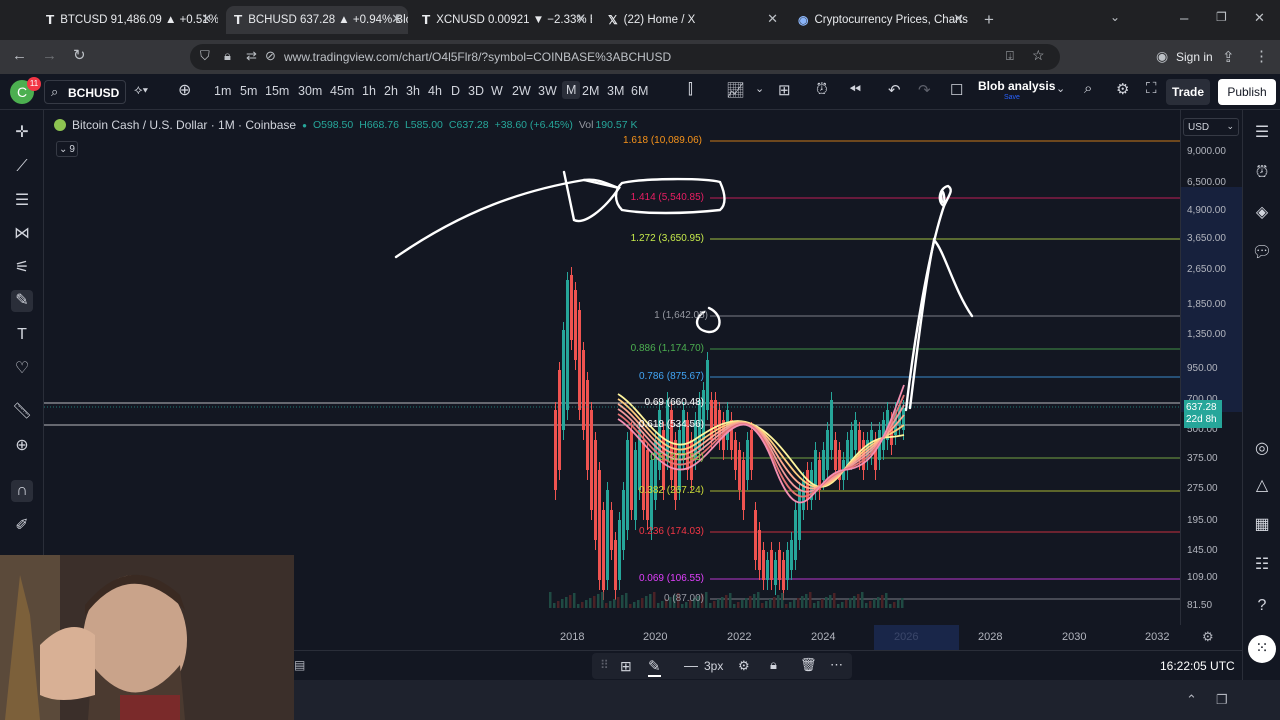  What do you see at coordinates (22, 446) in the screenshot?
I see `zoom-icon: ⊕` at bounding box center [22, 446].